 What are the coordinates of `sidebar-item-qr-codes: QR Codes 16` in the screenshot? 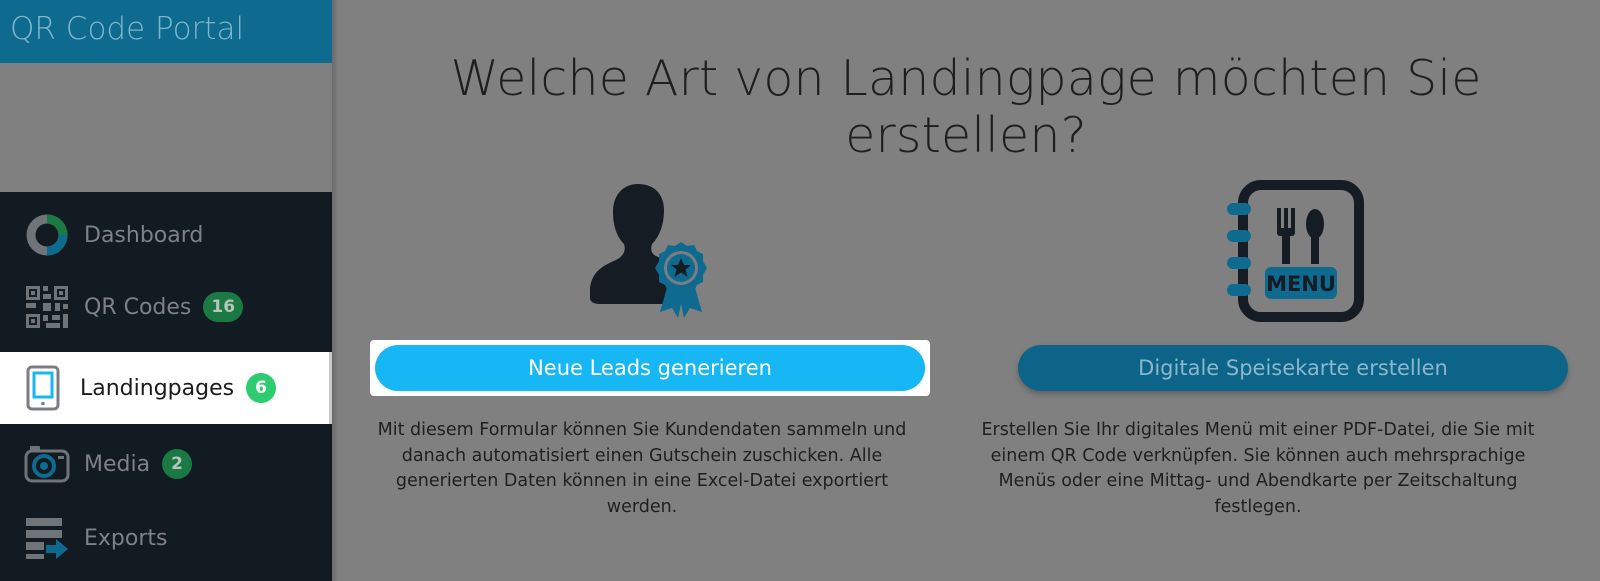 It's located at (166, 307).